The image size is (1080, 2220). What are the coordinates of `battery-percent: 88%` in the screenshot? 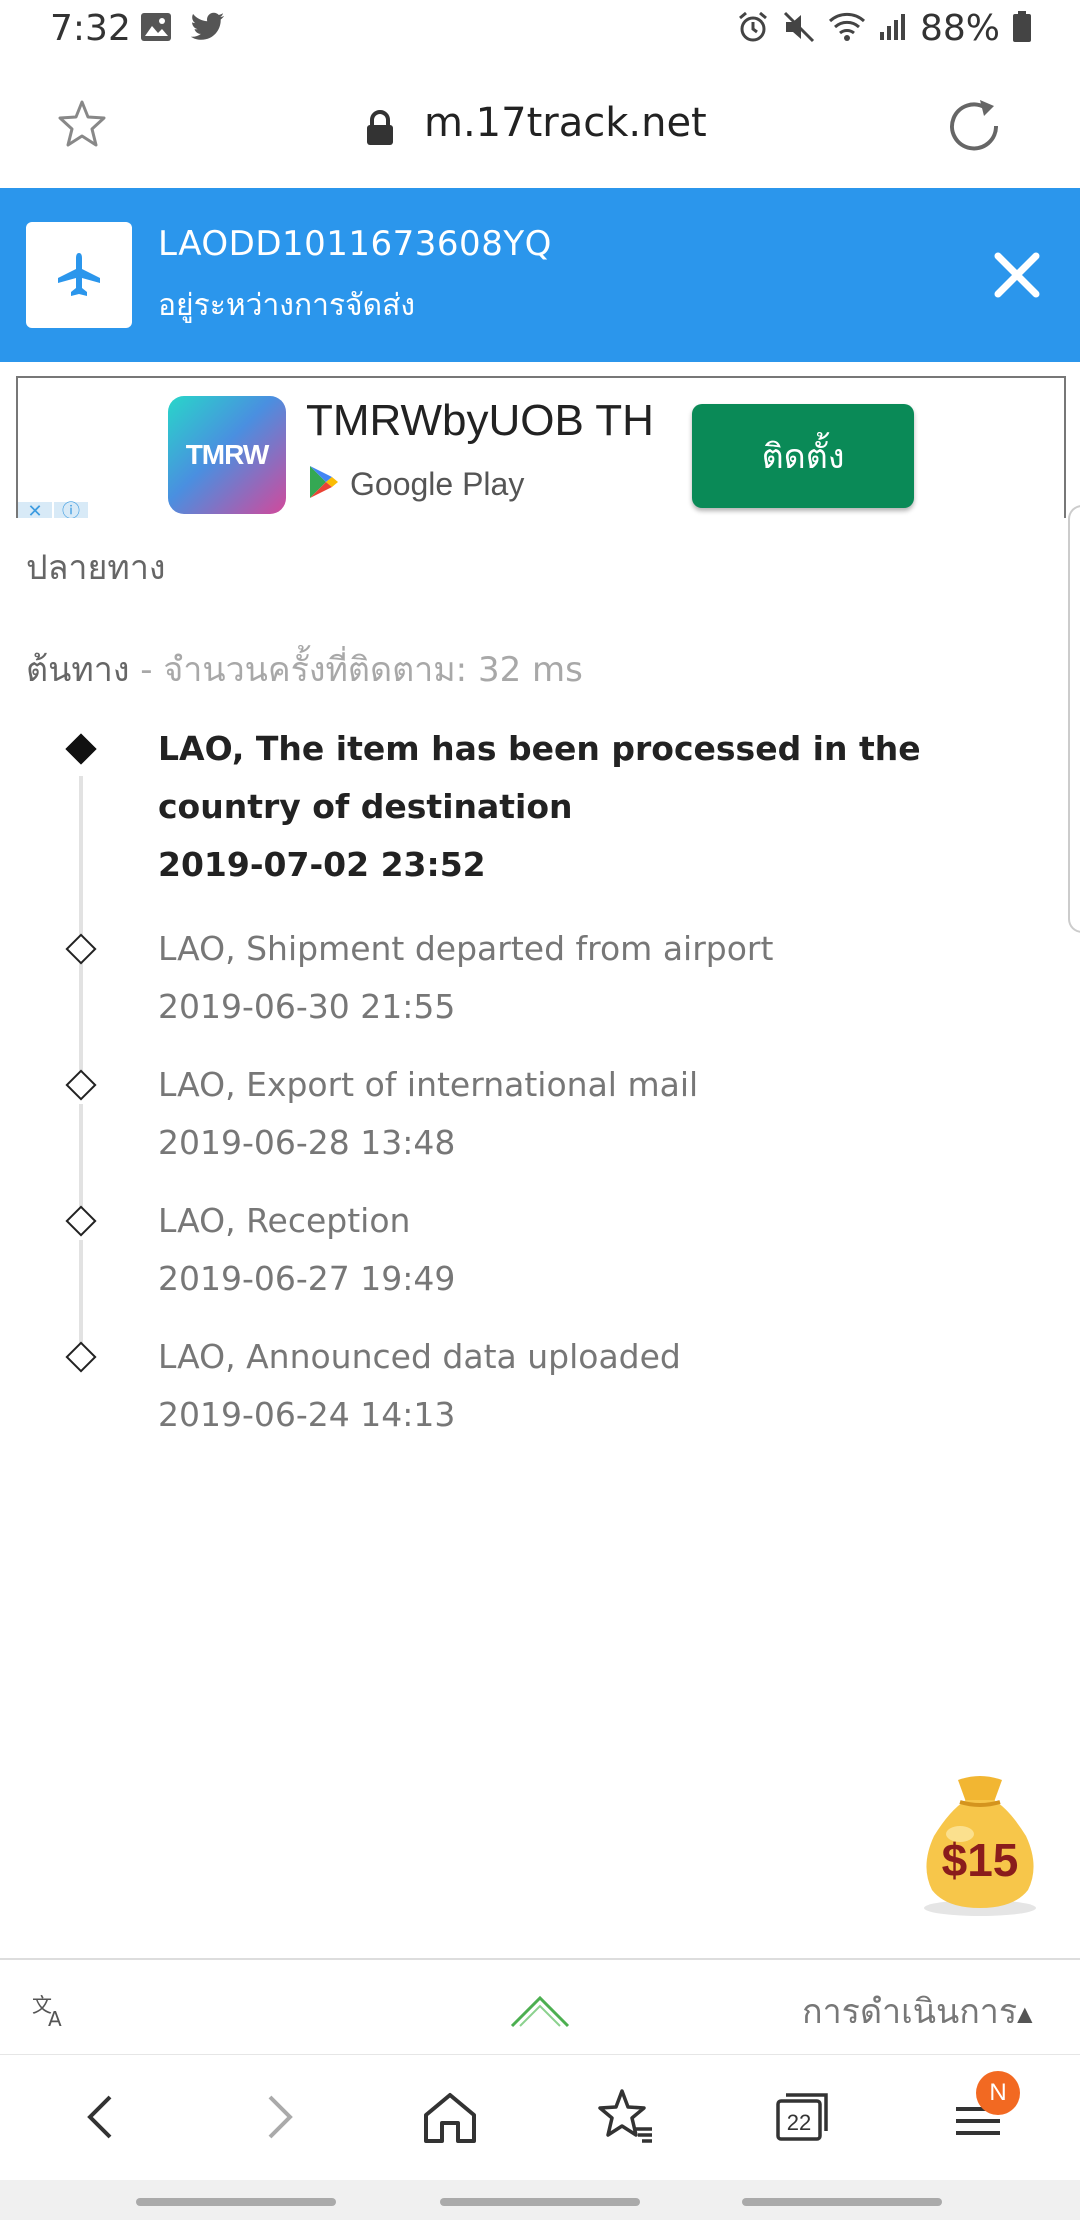 It's located at (959, 28).